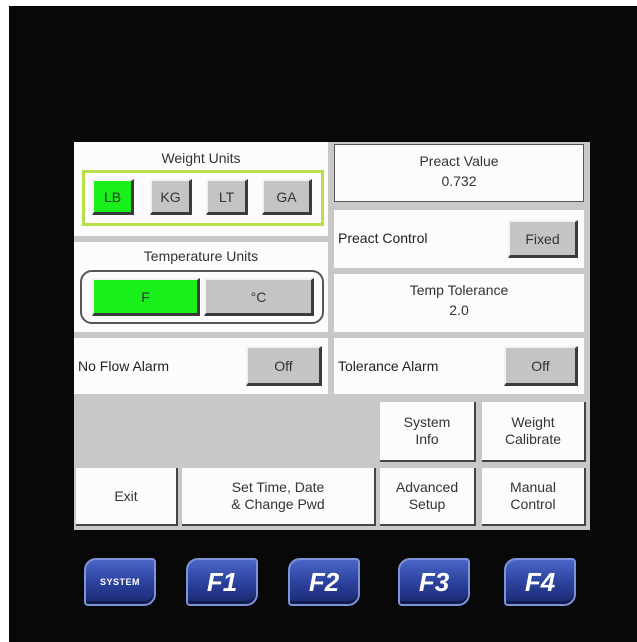 The image size is (637, 642). What do you see at coordinates (534, 497) in the screenshot?
I see `manual-control-button: Manual Control` at bounding box center [534, 497].